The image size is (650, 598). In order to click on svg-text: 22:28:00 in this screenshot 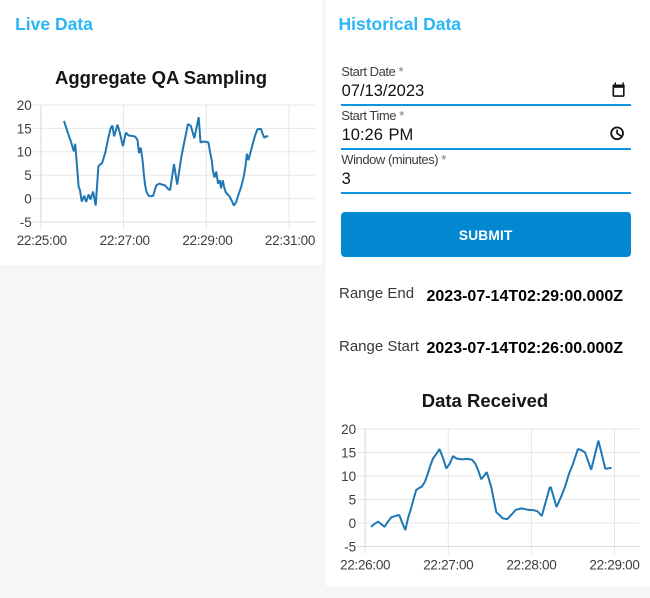, I will do `click(531, 564)`.